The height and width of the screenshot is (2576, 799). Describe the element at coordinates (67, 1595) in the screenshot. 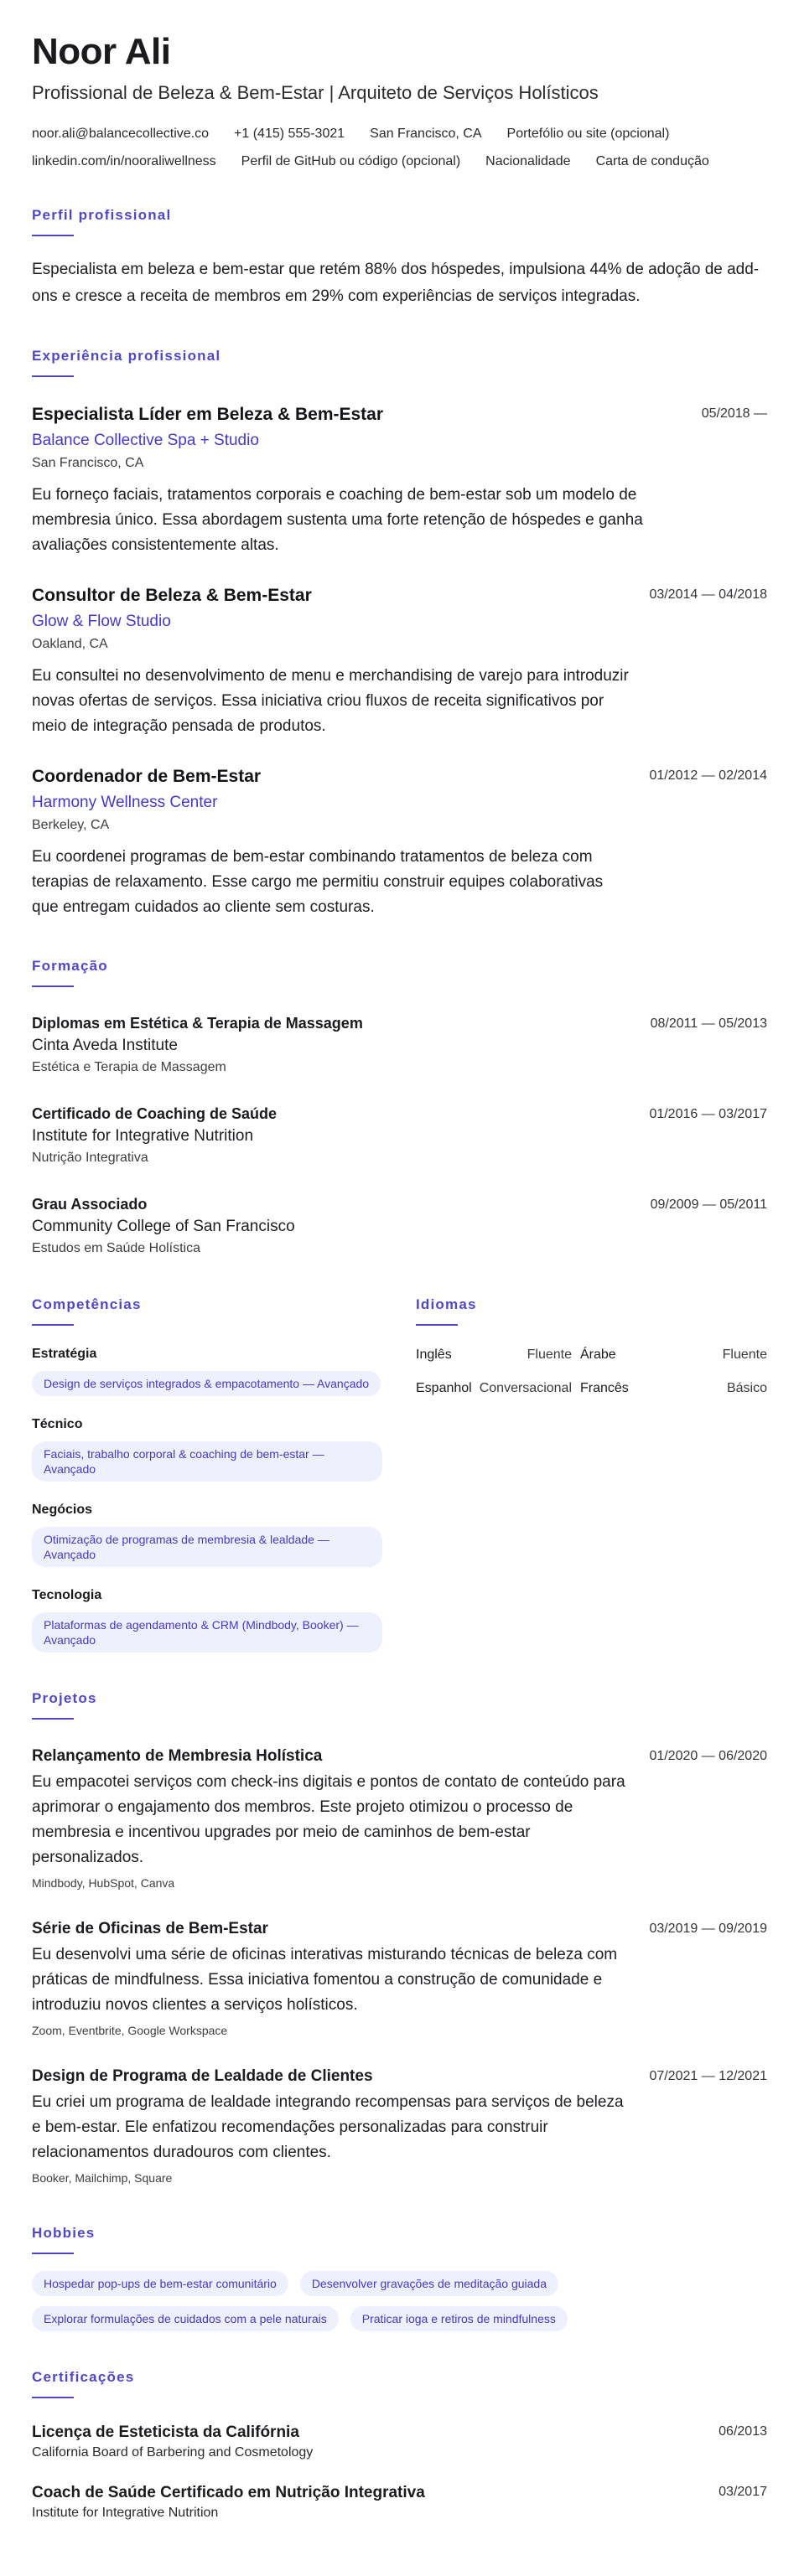

I see `skill-category: Tecnologia` at that location.